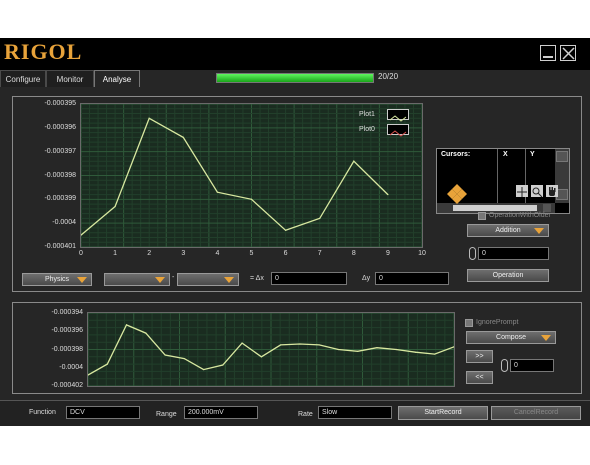 The width and height of the screenshot is (590, 465). Describe the element at coordinates (508, 275) in the screenshot. I see `operation-button: Operation` at that location.